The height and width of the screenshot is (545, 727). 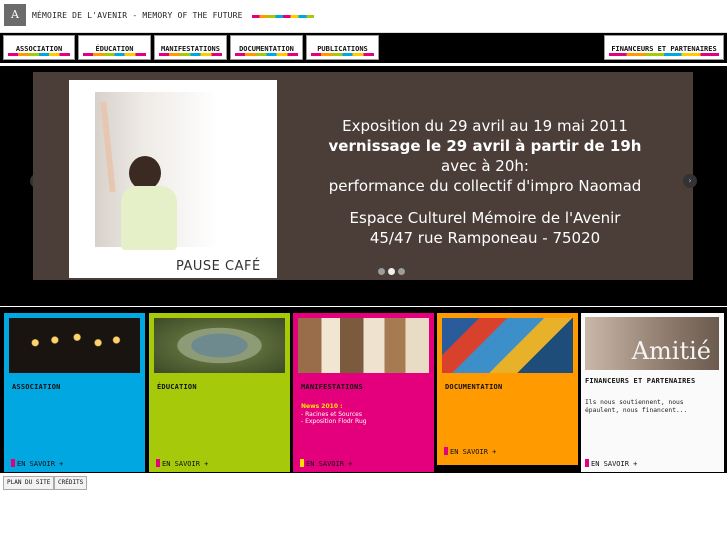 I want to click on tile-title: ÉDUCATION, so click(x=177, y=387).